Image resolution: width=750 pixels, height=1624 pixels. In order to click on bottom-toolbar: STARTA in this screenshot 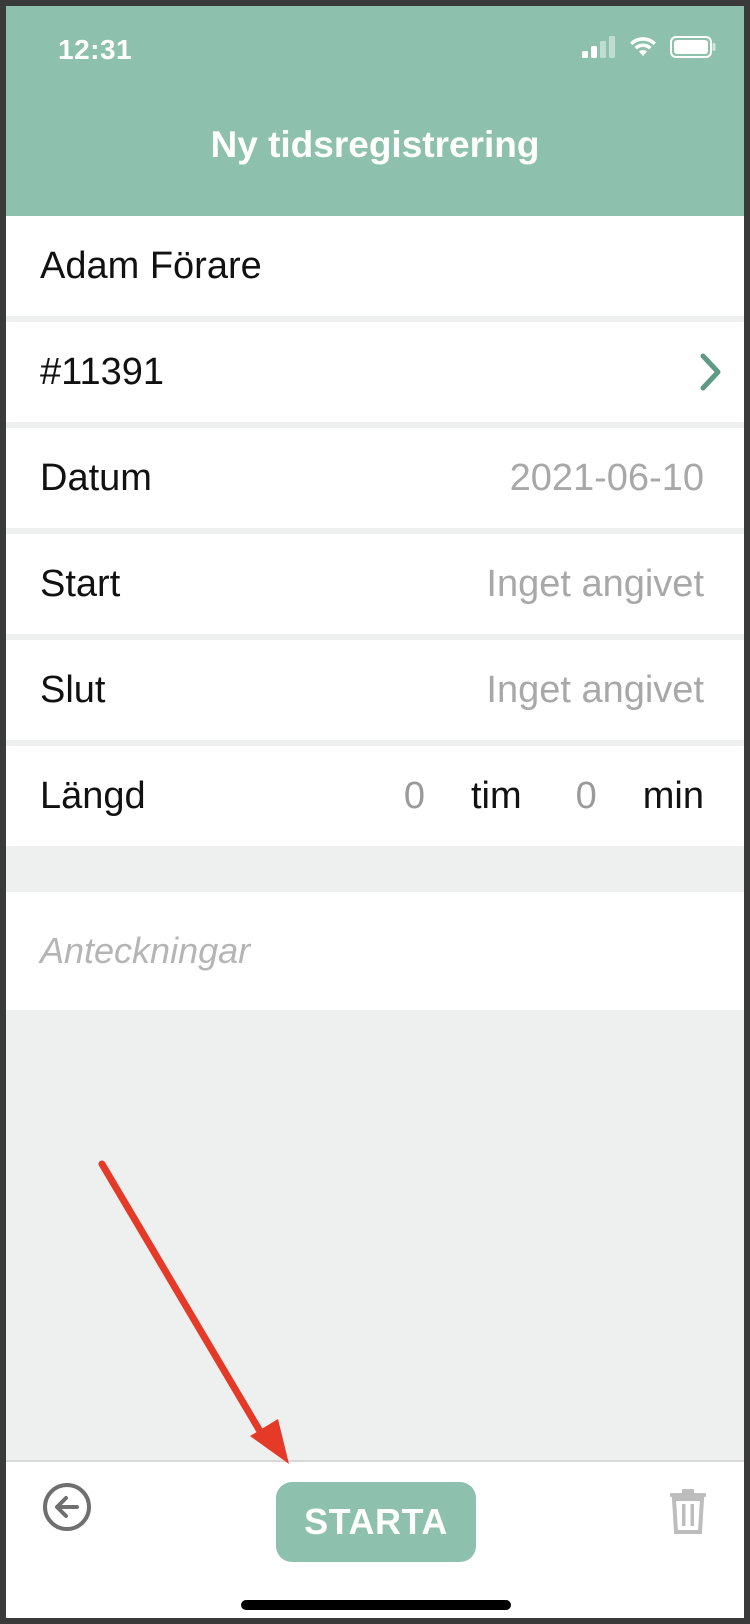, I will do `click(375, 1539)`.